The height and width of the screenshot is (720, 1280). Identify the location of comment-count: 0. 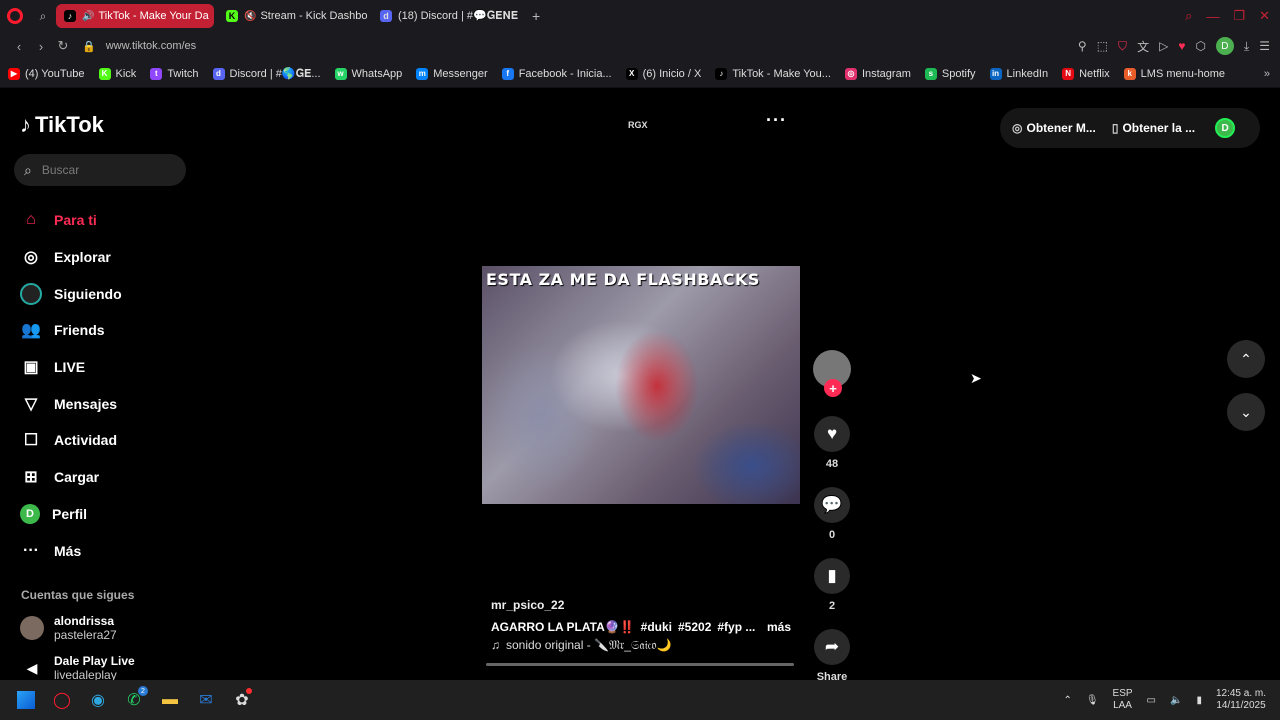
(832, 535).